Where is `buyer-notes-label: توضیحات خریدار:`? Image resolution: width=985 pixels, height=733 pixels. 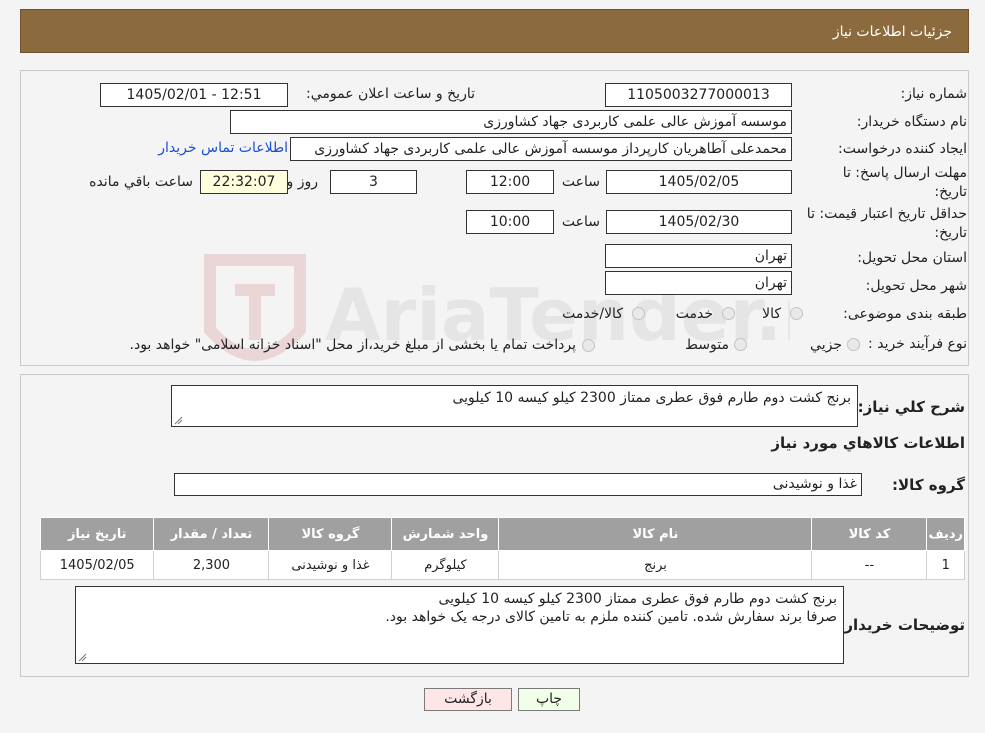
buyer-notes-label: توضیحات خریدار: is located at coordinates (901, 625).